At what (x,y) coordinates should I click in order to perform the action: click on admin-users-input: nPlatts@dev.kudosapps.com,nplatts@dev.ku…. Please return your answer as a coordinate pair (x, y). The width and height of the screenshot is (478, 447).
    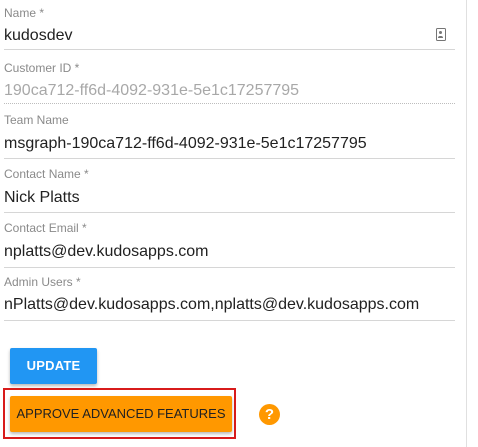
    Looking at the image, I should click on (211, 305).